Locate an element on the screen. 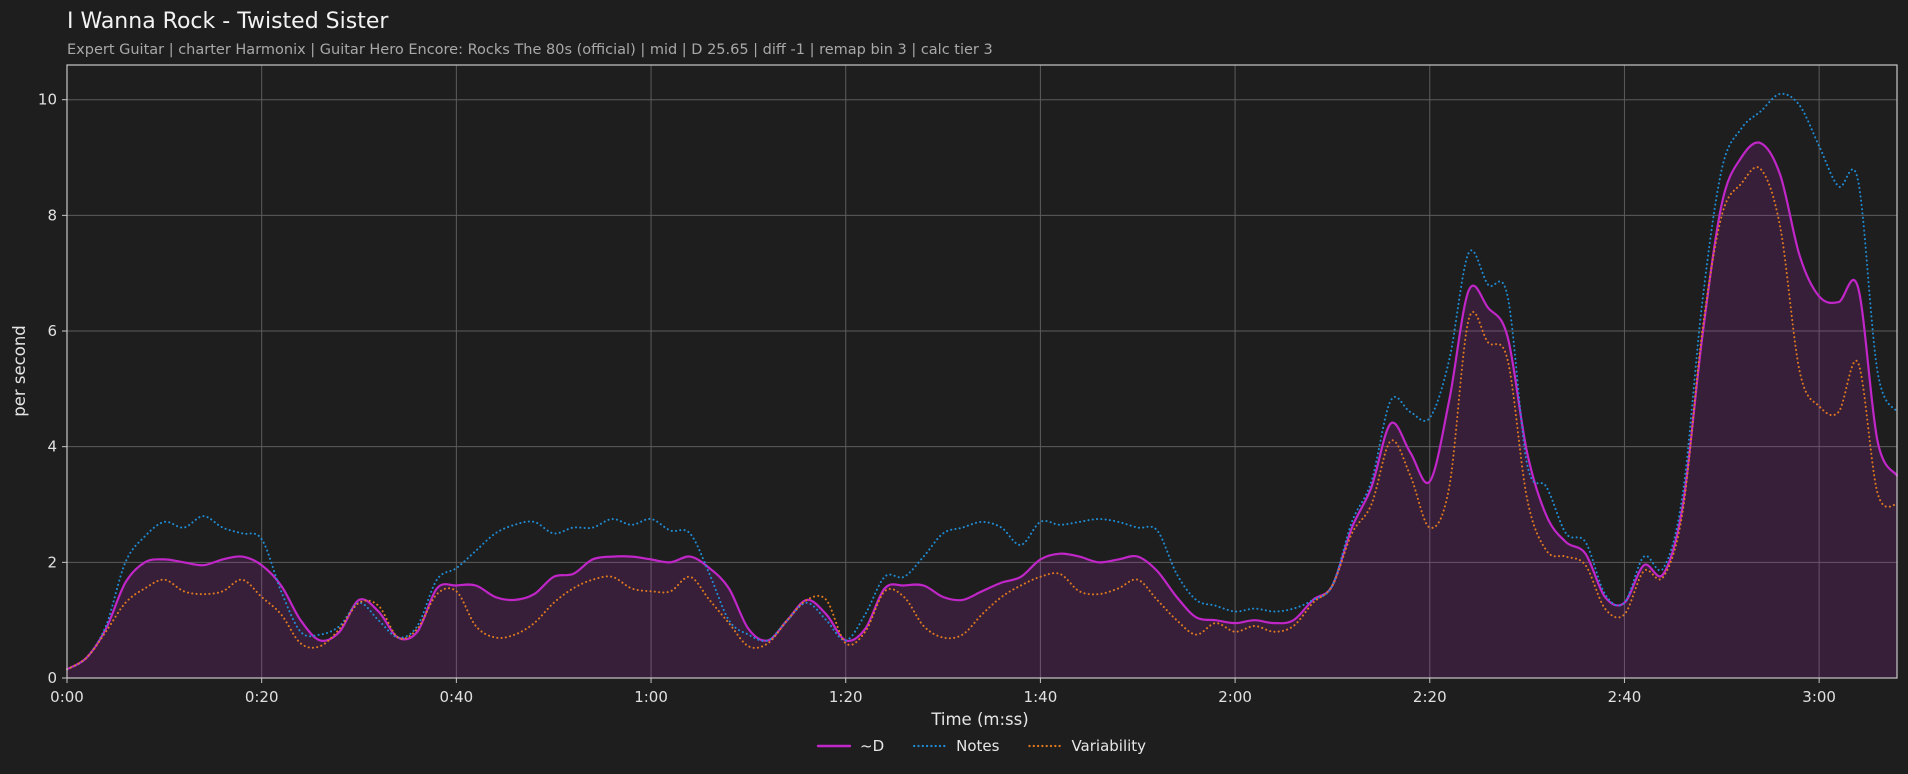  y-tick-label: 10 is located at coordinates (47, 100).